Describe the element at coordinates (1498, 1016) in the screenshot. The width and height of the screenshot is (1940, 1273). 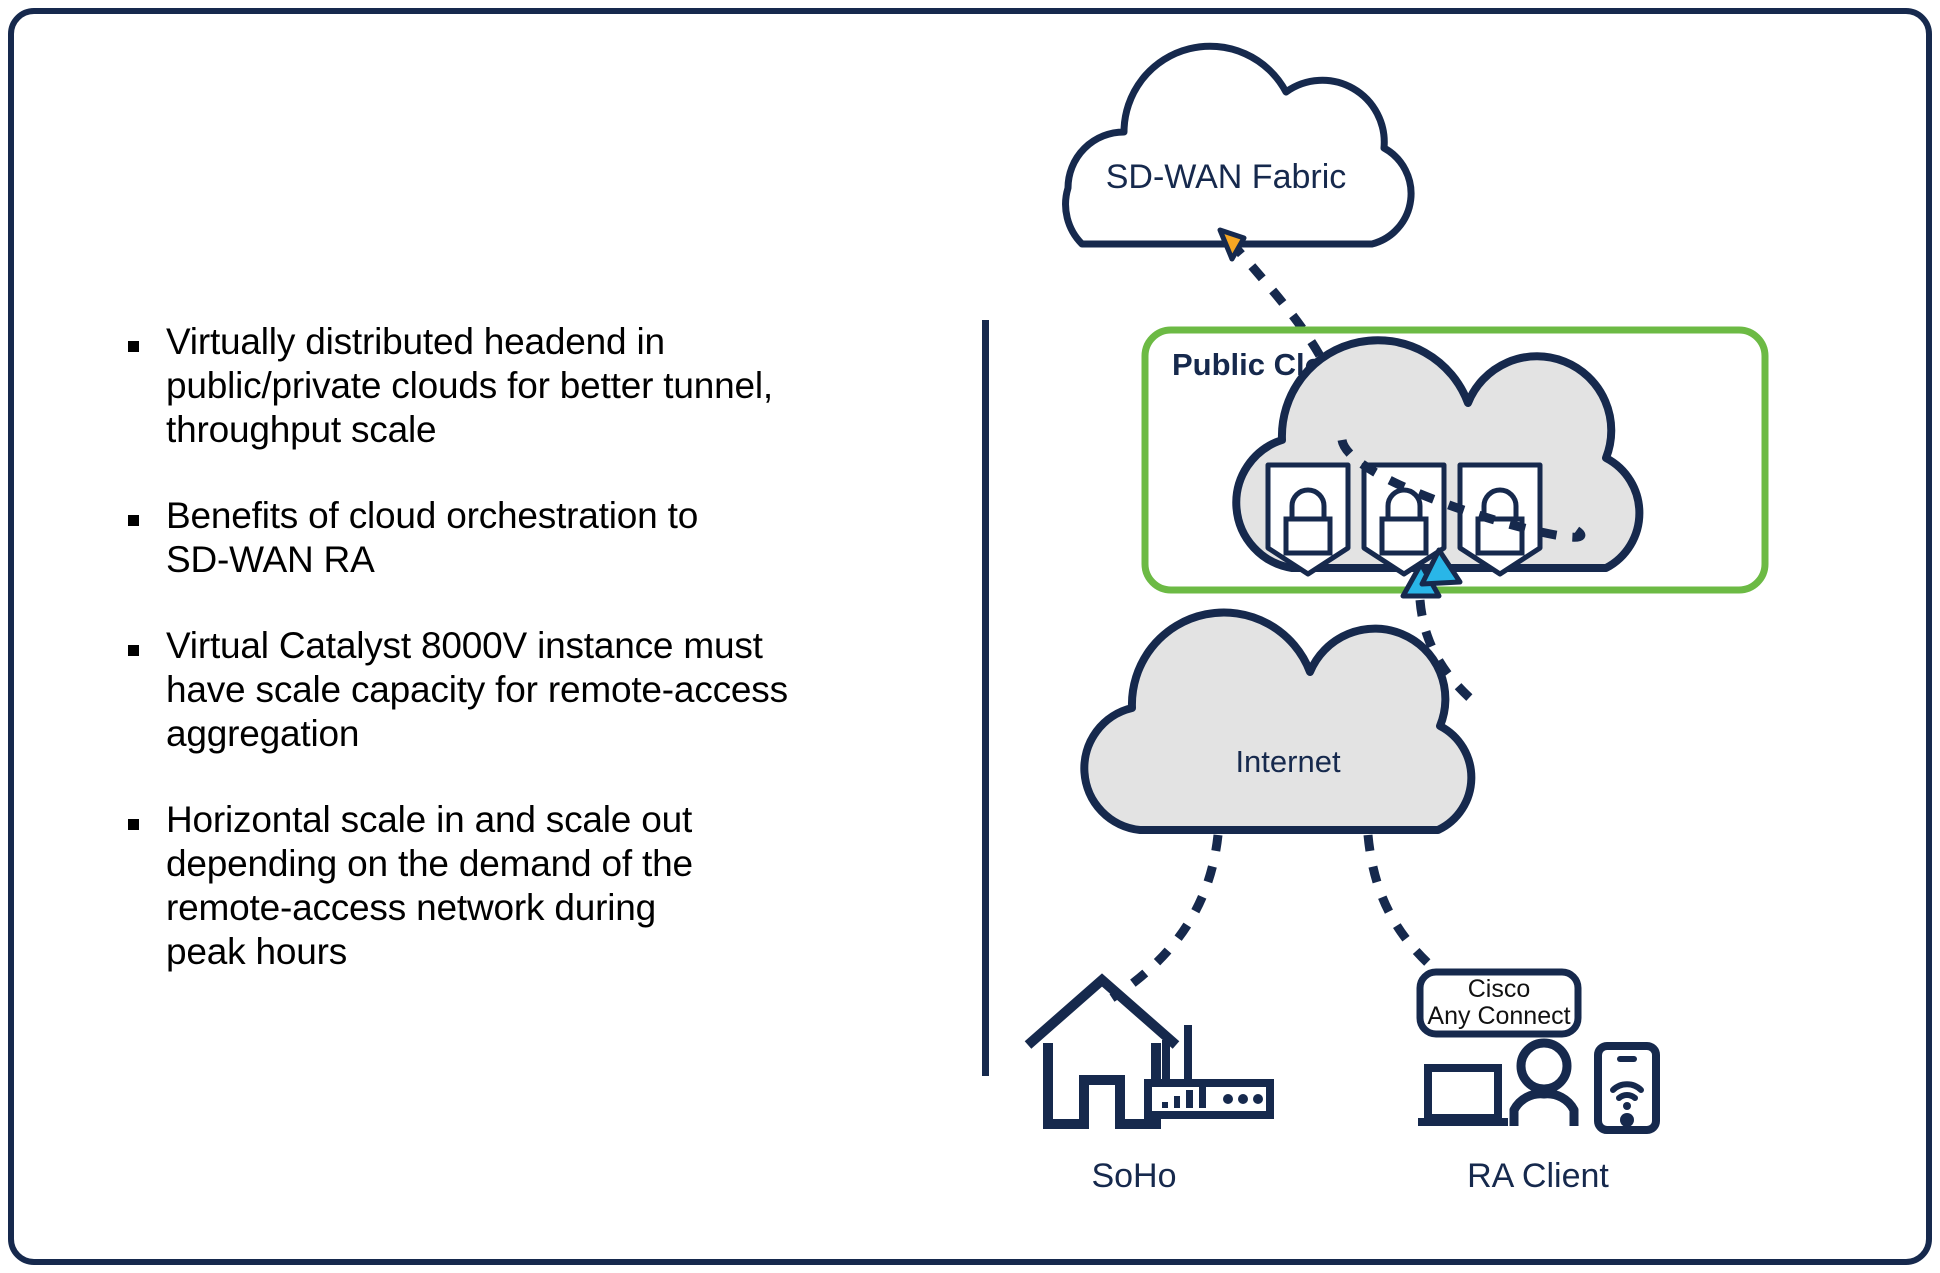
I see `anyconnect-line2: Any Connect` at that location.